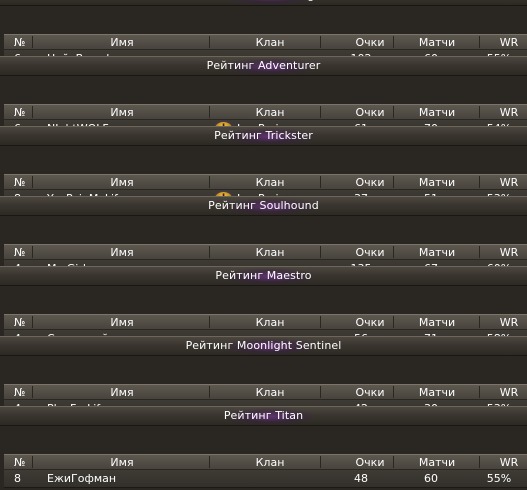  I want to click on section-banner: Рейтинг Trickster, so click(263, 136).